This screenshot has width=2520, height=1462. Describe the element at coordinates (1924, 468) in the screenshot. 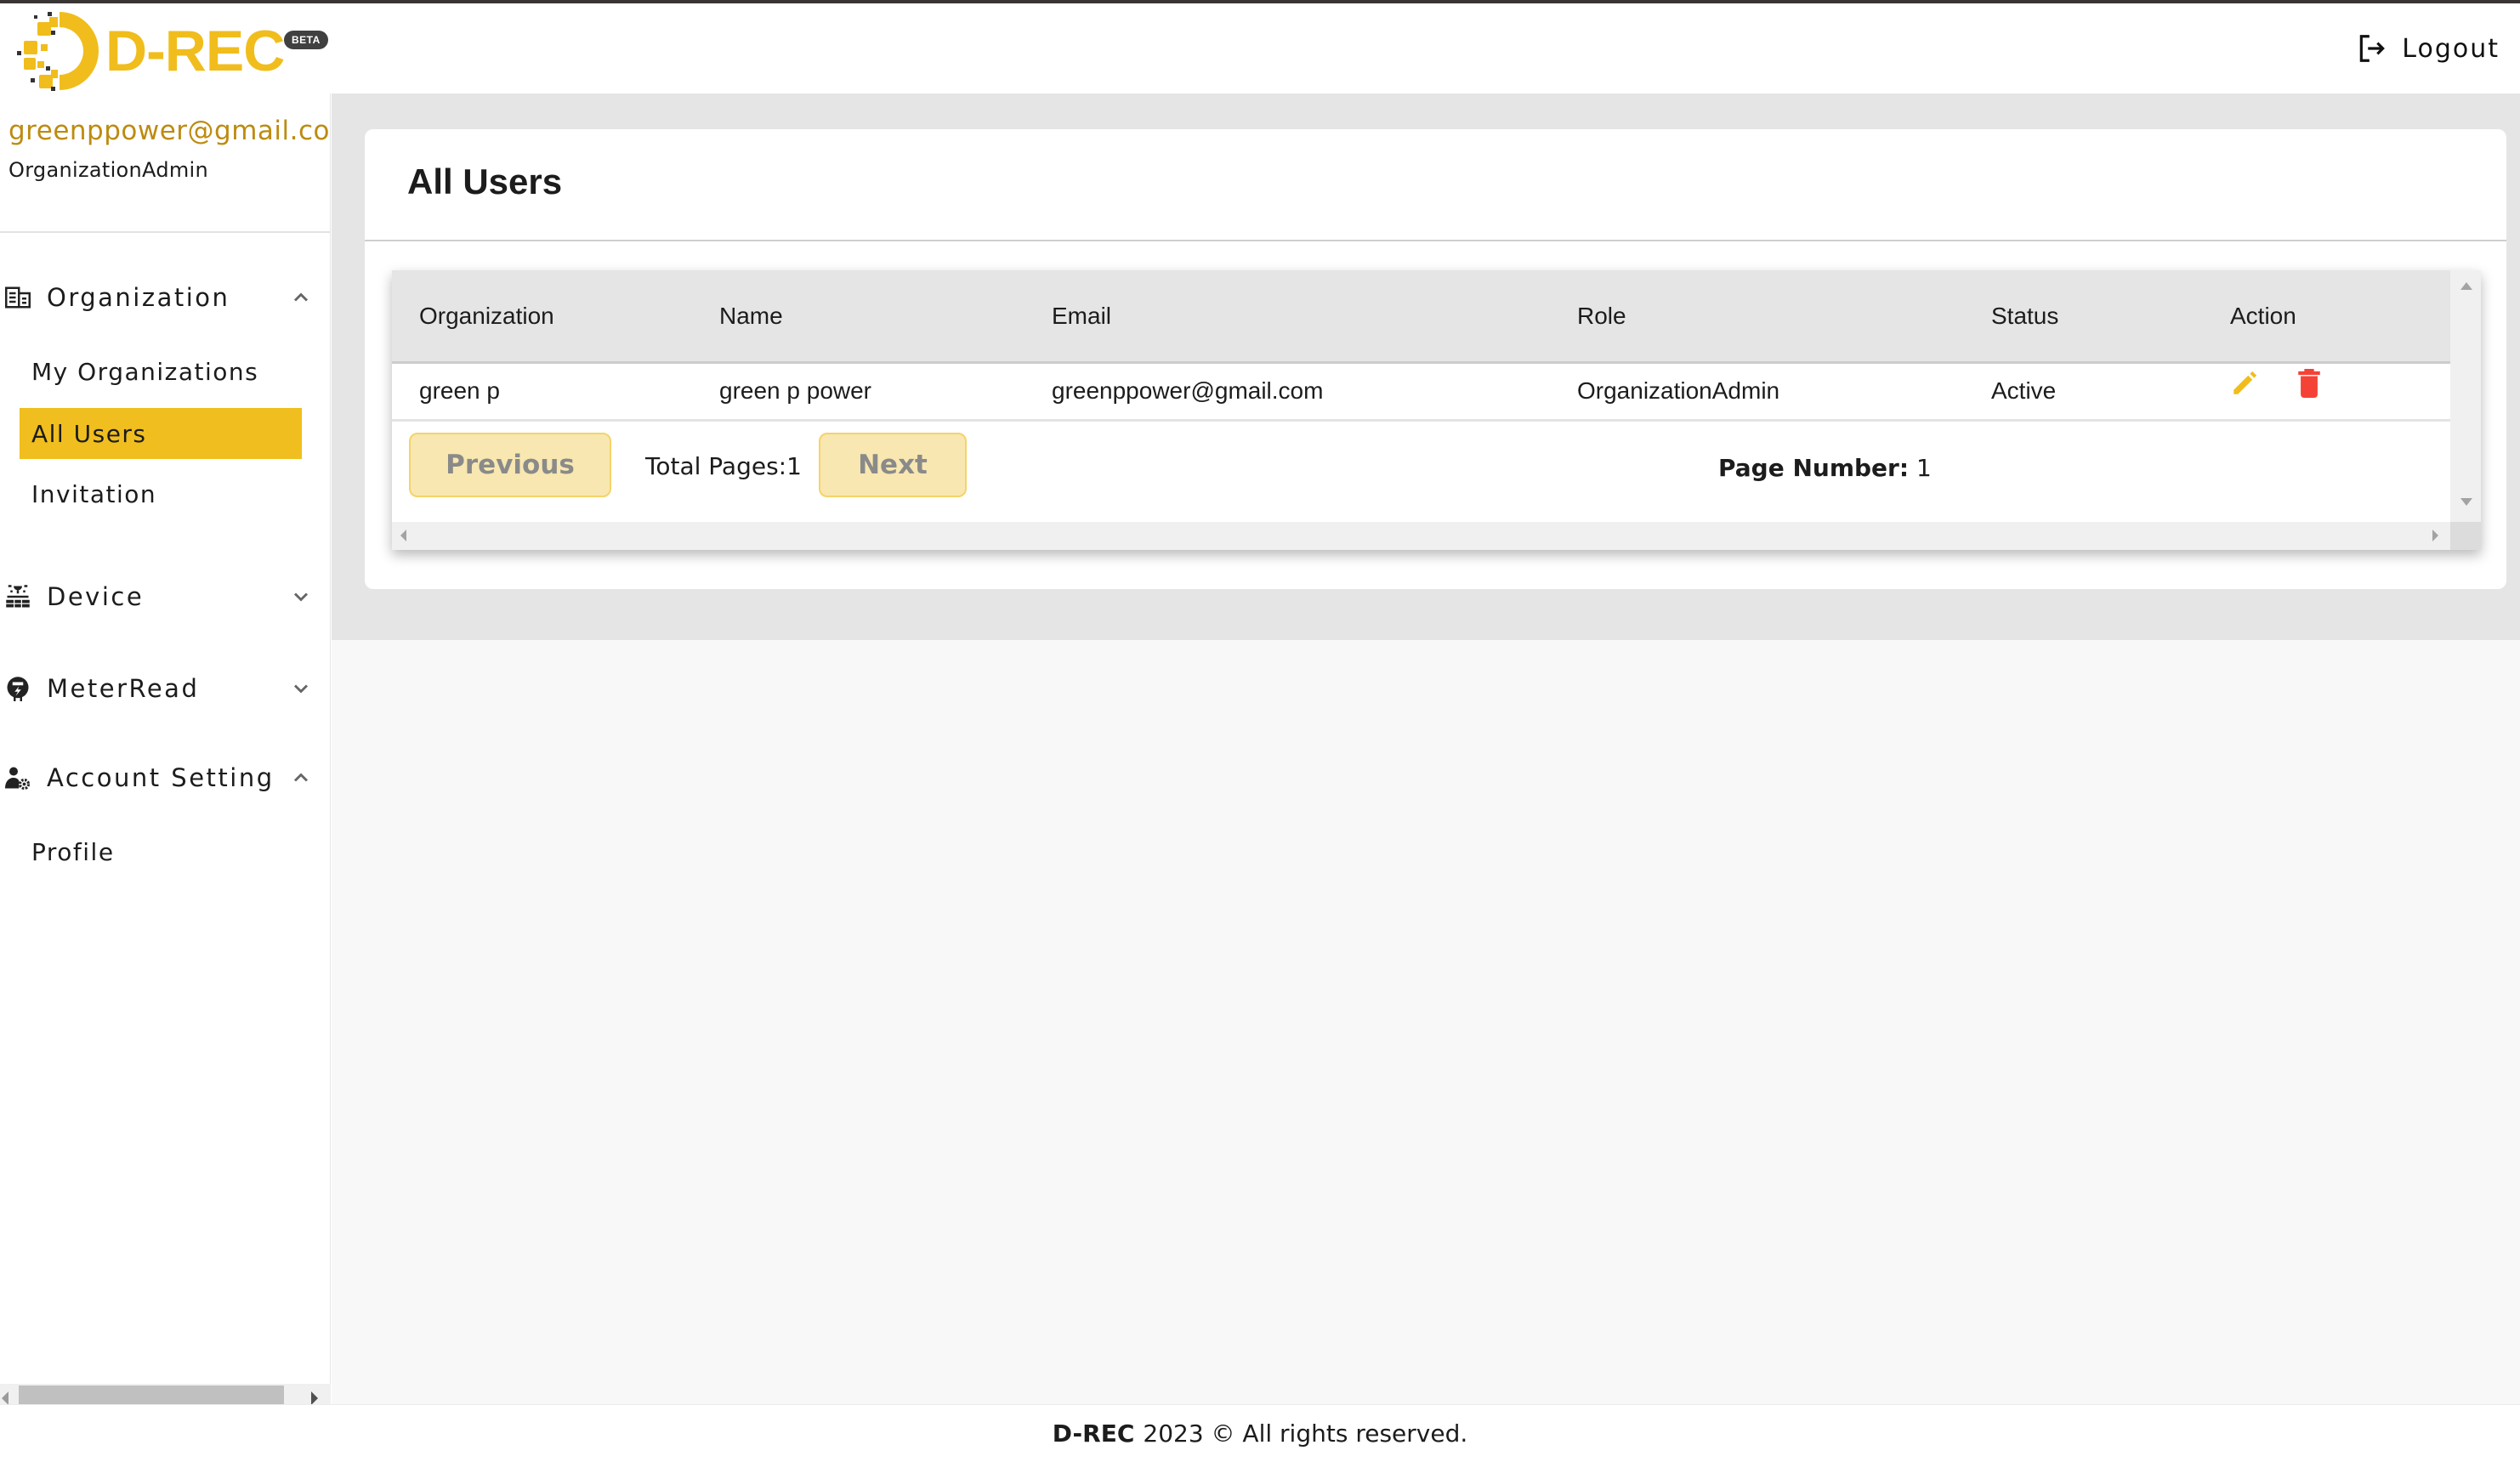

I see `page-number-value: 1` at that location.